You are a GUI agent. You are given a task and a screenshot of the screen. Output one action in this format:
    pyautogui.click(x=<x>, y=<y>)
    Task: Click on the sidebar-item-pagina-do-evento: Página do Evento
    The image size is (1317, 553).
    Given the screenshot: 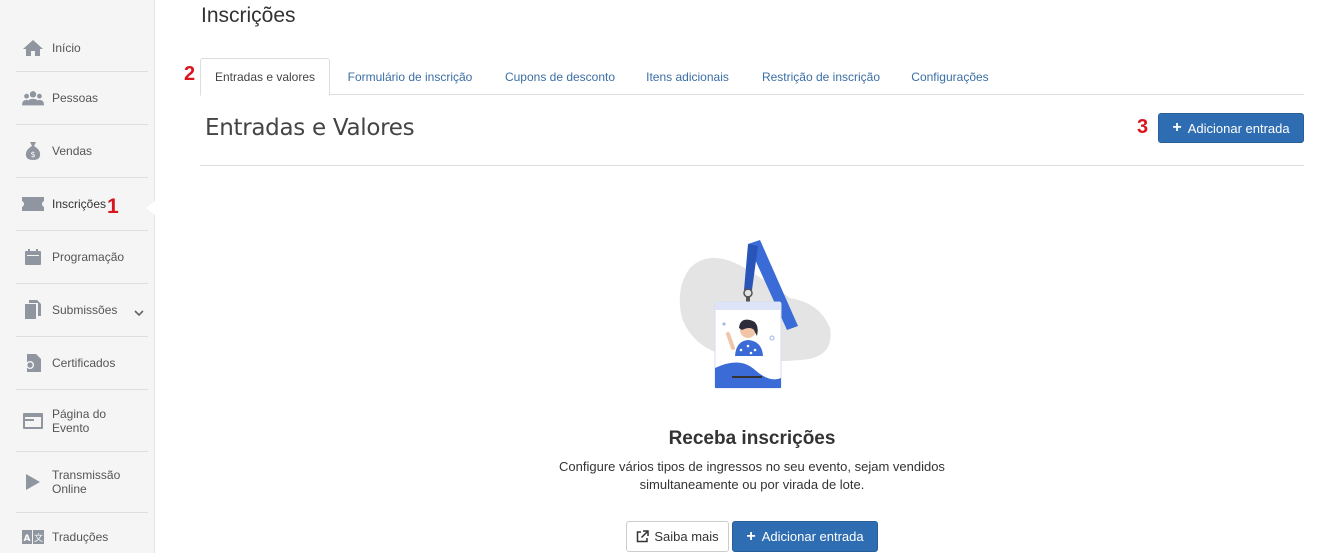 What is the action you would take?
    pyautogui.click(x=82, y=421)
    